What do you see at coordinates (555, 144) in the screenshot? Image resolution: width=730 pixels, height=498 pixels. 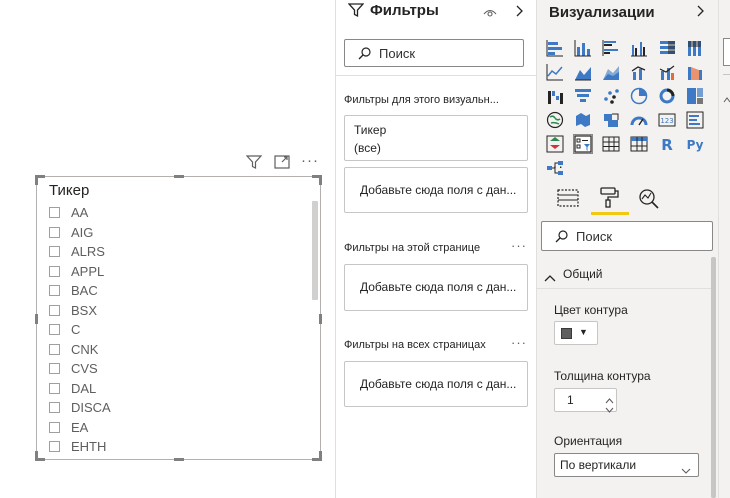 I see `kpi-icon` at bounding box center [555, 144].